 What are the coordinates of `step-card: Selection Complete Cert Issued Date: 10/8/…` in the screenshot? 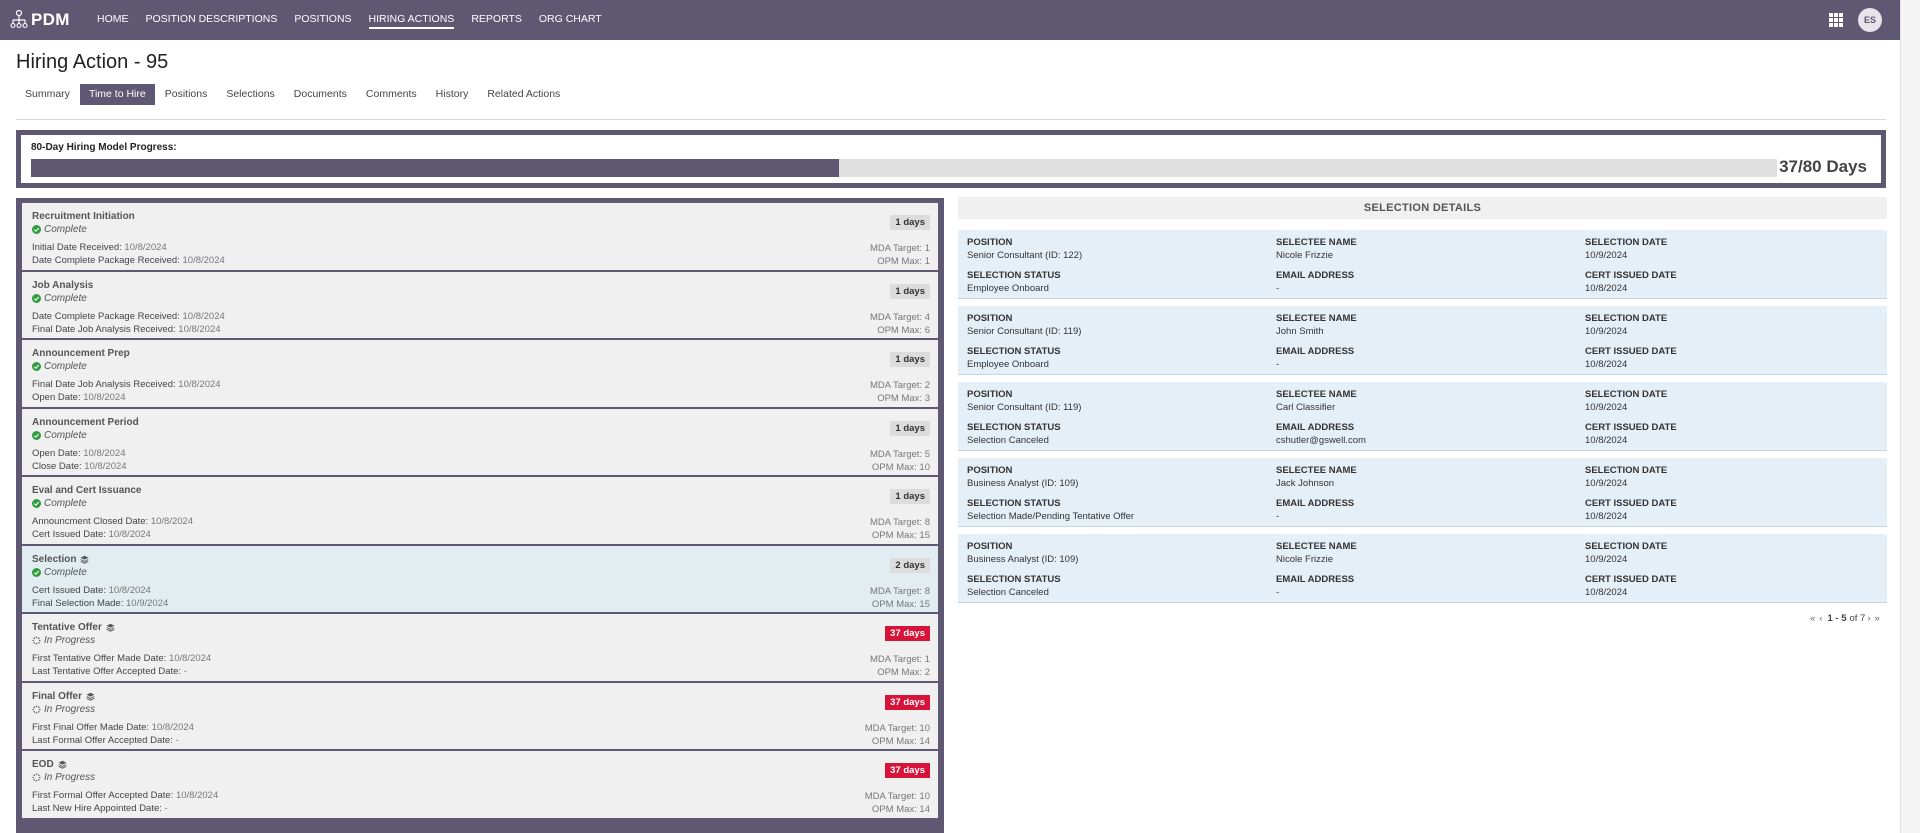 It's located at (482, 579).